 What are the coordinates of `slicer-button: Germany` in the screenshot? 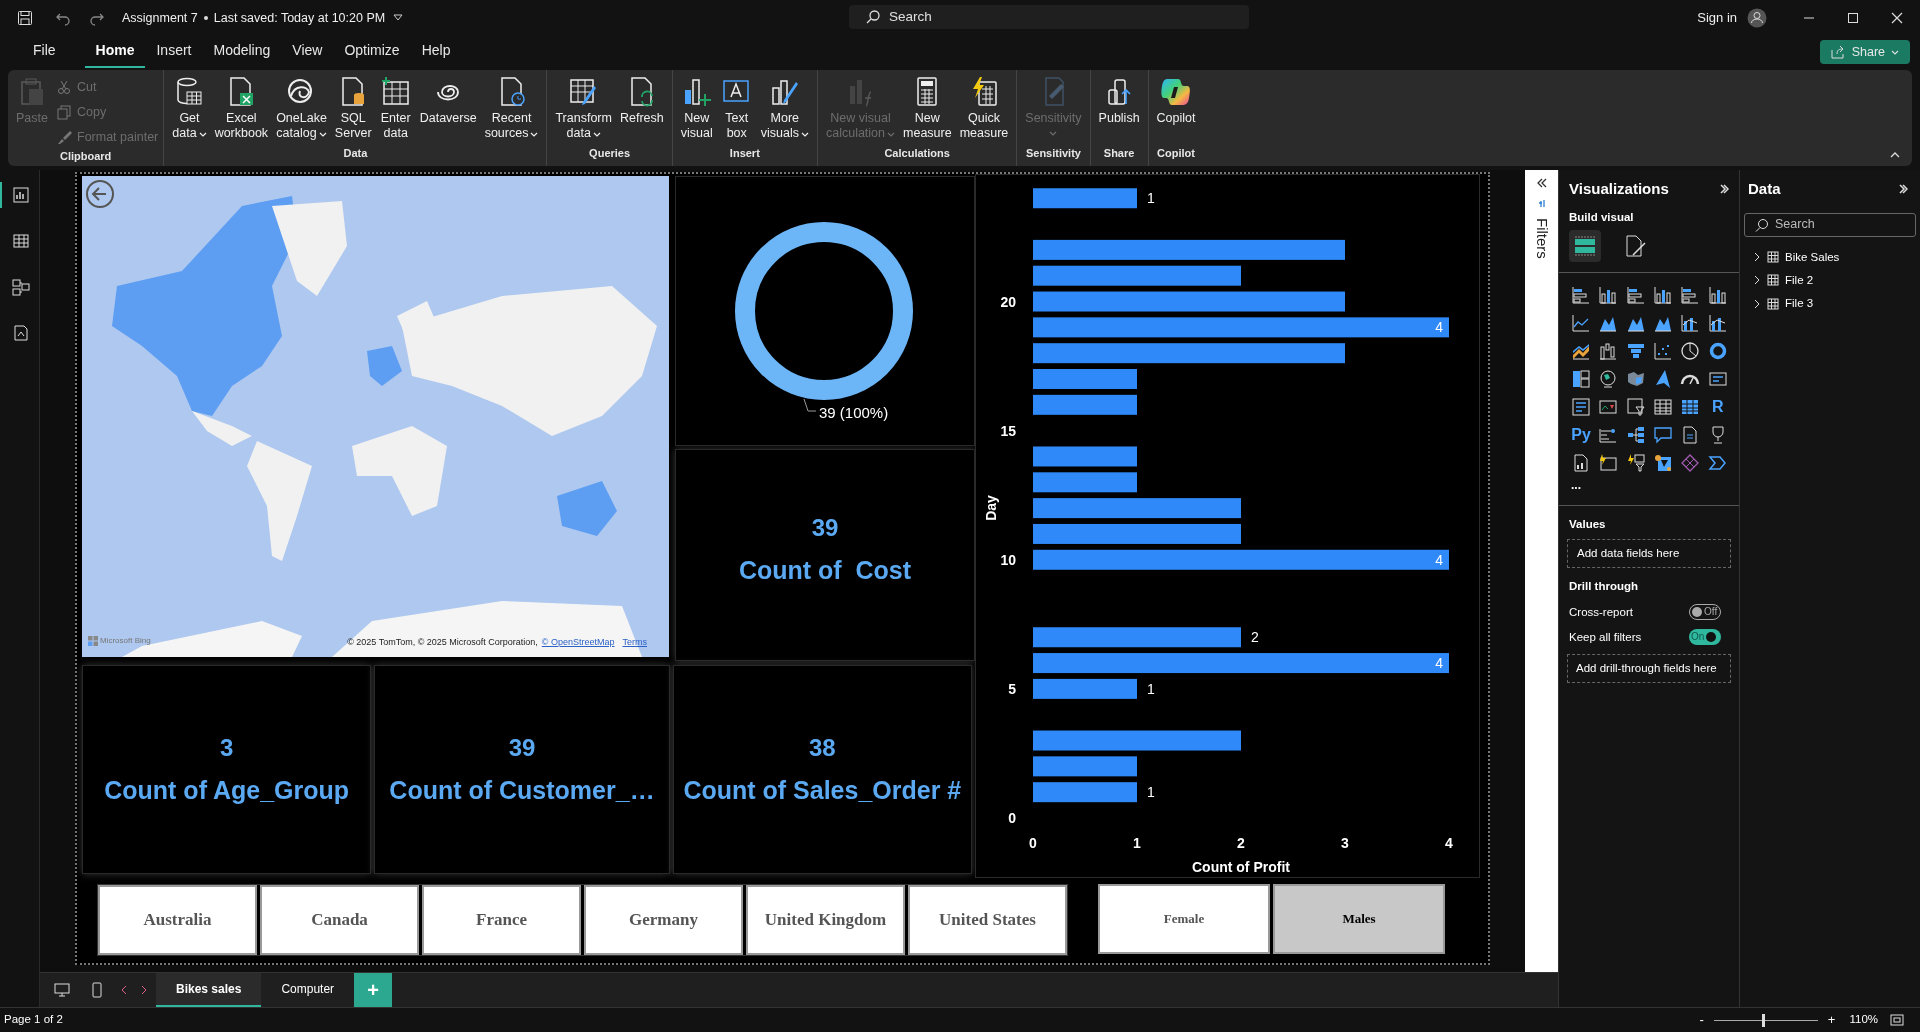 It's located at (663, 920).